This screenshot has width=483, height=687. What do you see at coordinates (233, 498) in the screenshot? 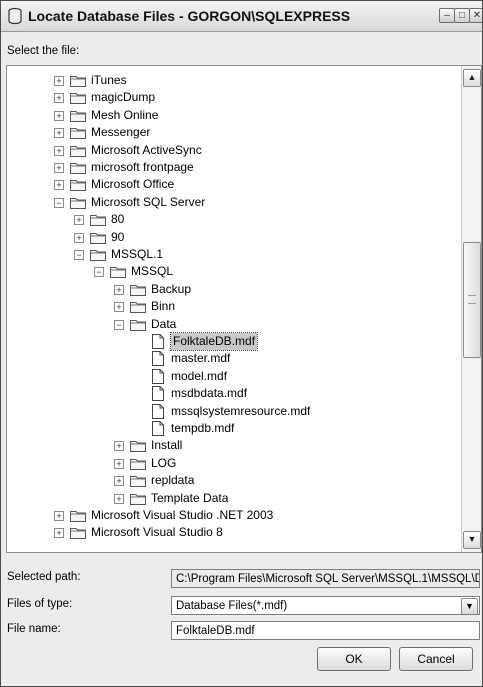
I see `tree-folder-item: + Template Data` at bounding box center [233, 498].